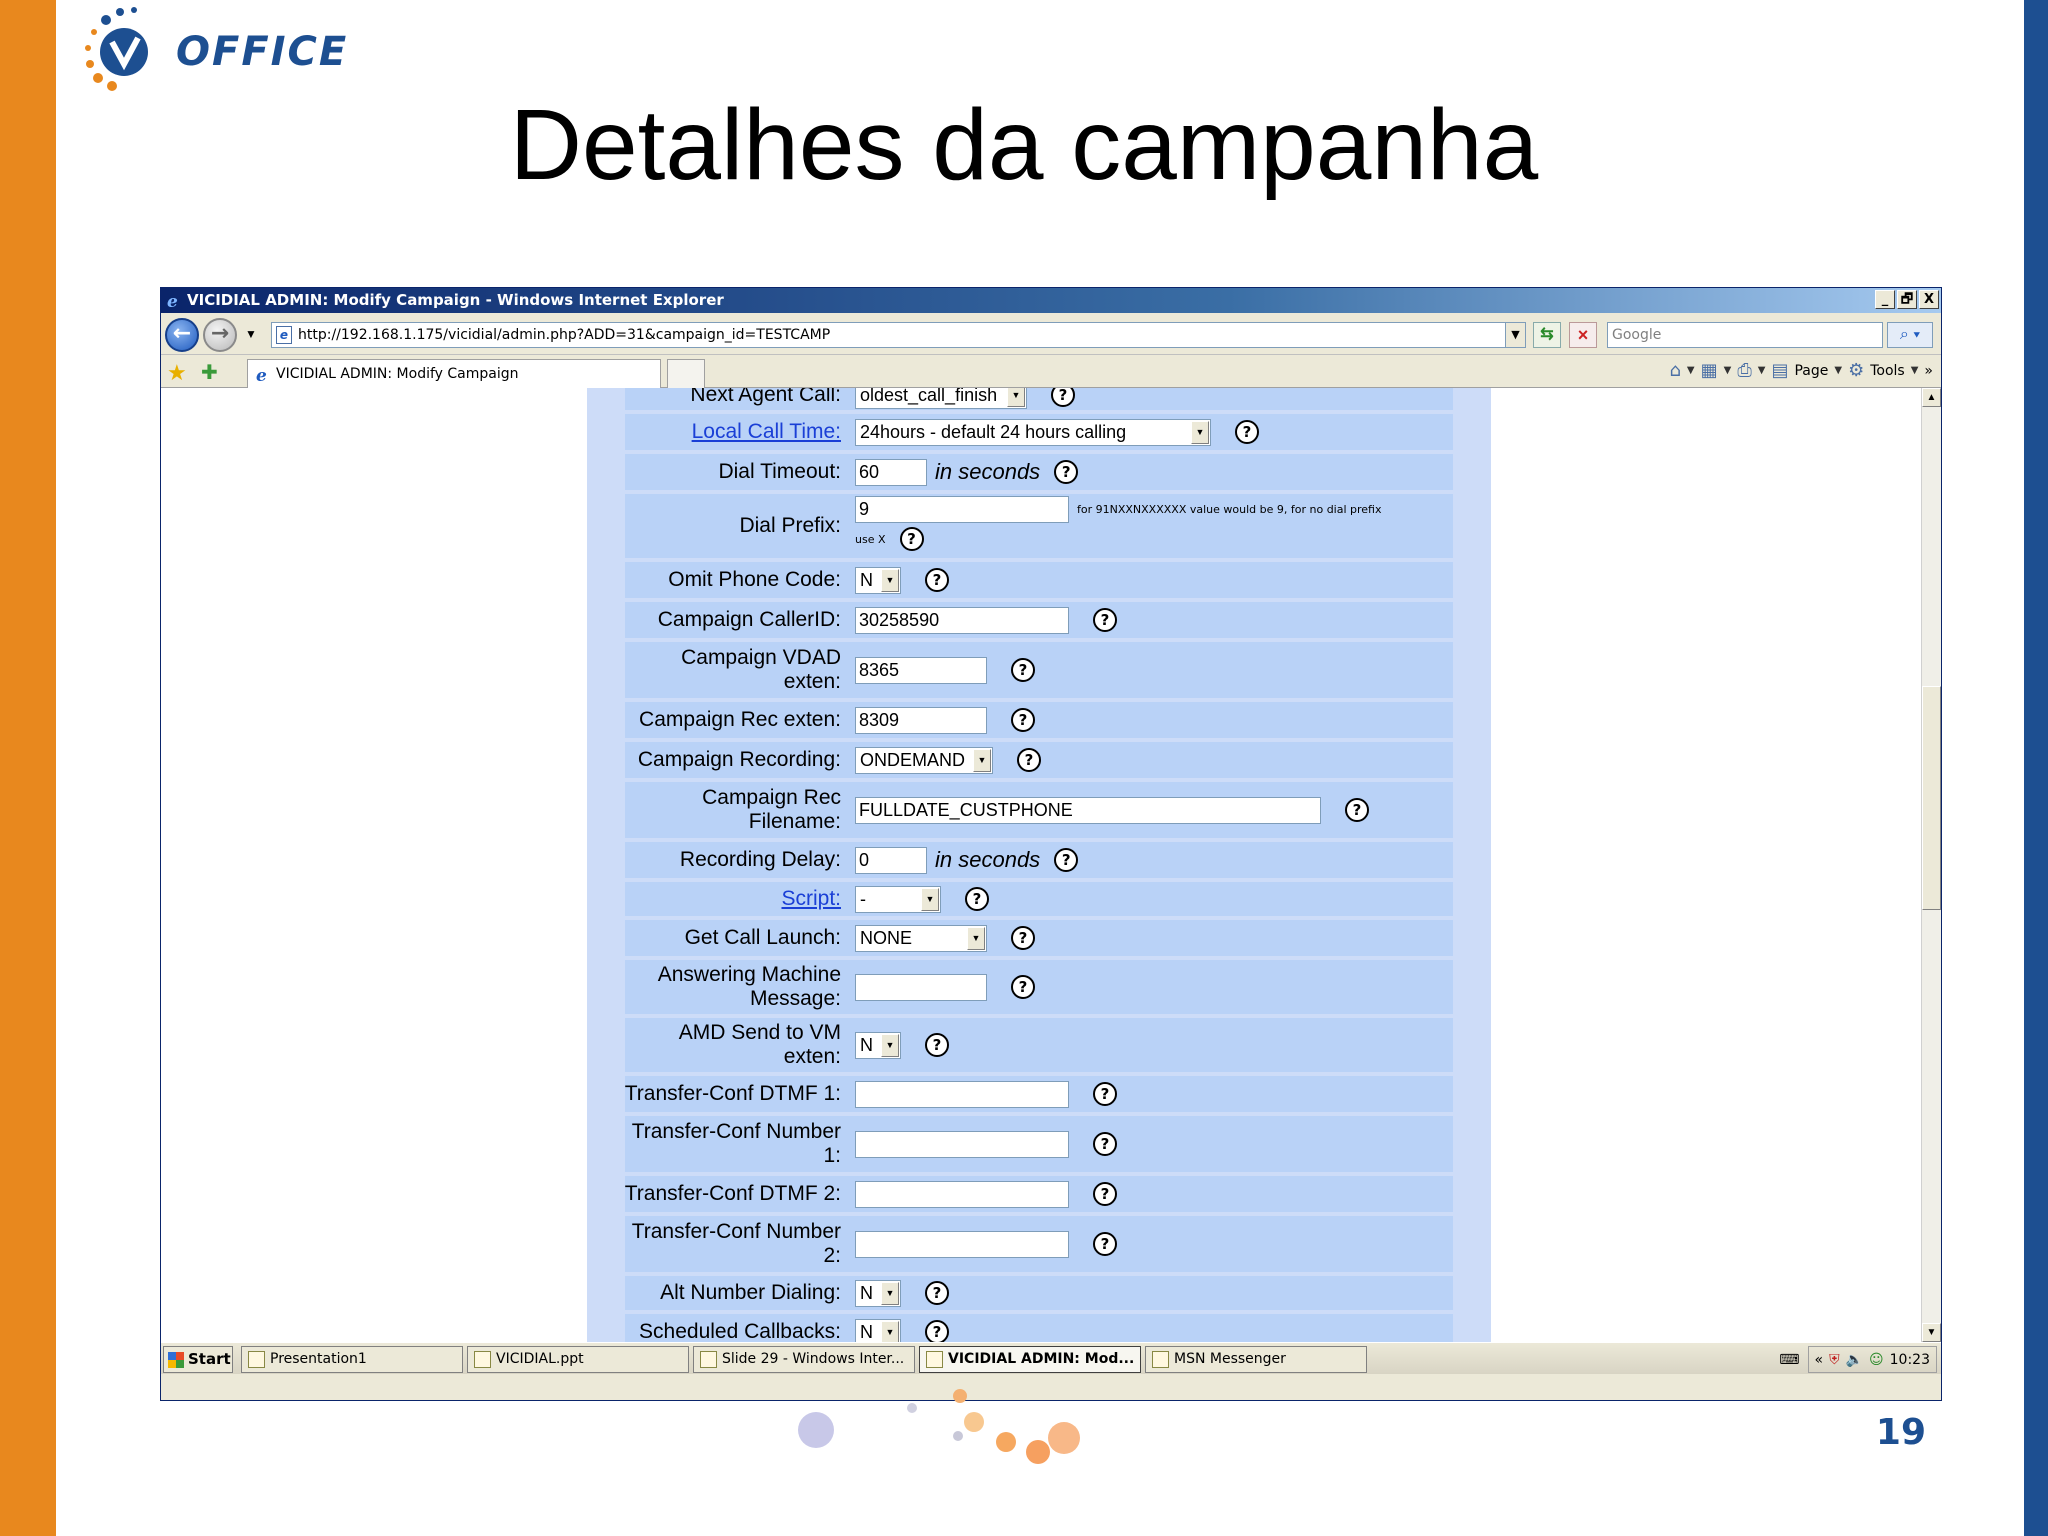 This screenshot has height=1536, width=2048. Describe the element at coordinates (962, 1244) in the screenshot. I see `transfer-conf-number-2-input` at that location.